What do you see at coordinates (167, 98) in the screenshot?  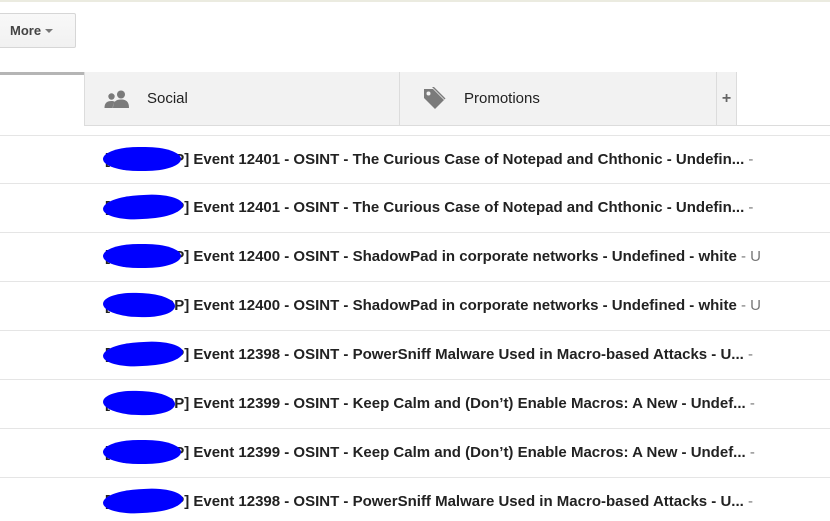 I see `tab-social-label: Social` at bounding box center [167, 98].